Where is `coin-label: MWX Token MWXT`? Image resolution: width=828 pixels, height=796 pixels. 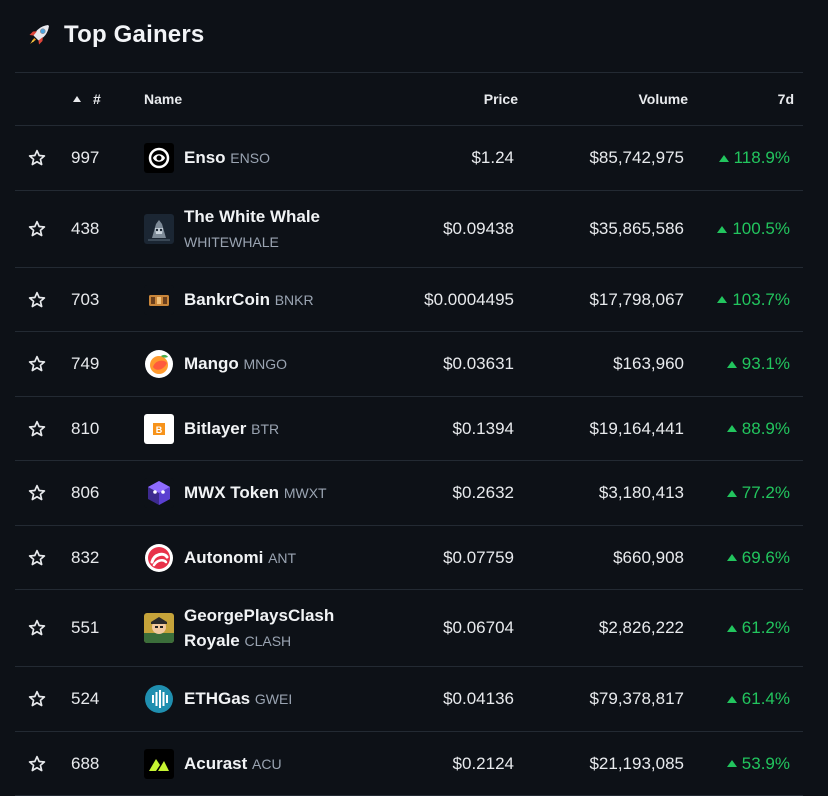
coin-label: MWX Token MWXT is located at coordinates (255, 493).